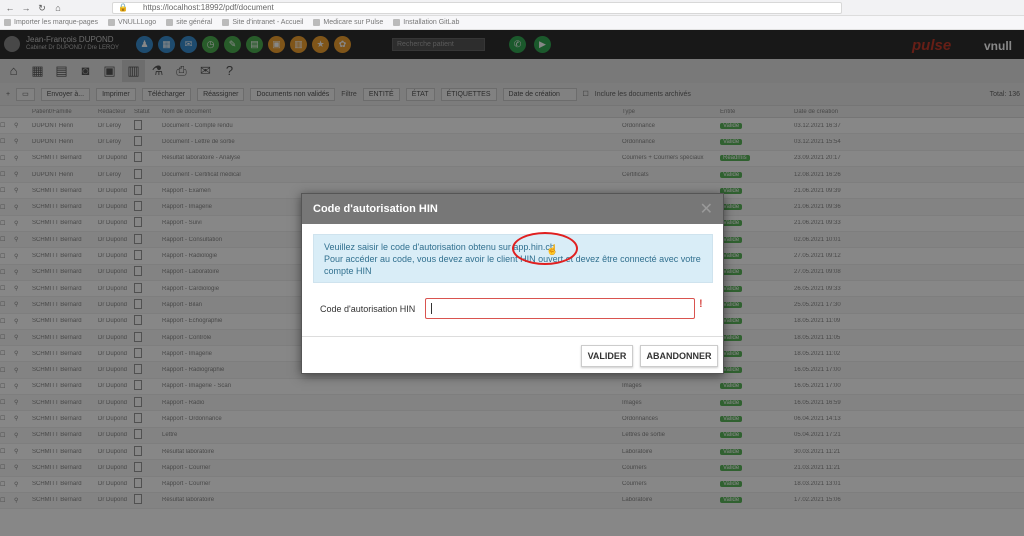  I want to click on bookmark-label: Site d'intranet - Accueil, so click(268, 22).